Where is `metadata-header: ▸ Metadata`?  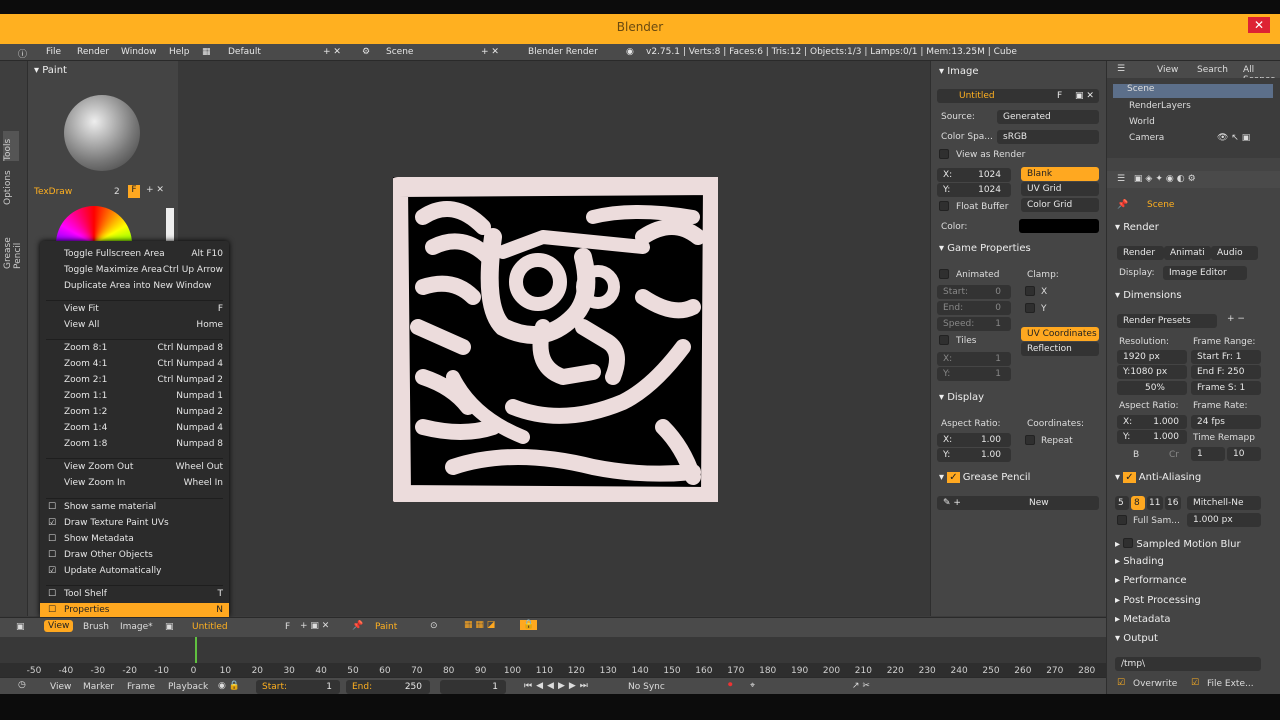 metadata-header: ▸ Metadata is located at coordinates (1197, 622).